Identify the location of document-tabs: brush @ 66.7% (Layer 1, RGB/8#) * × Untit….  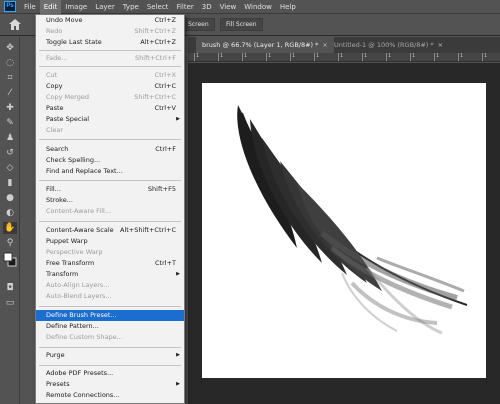
(344, 45).